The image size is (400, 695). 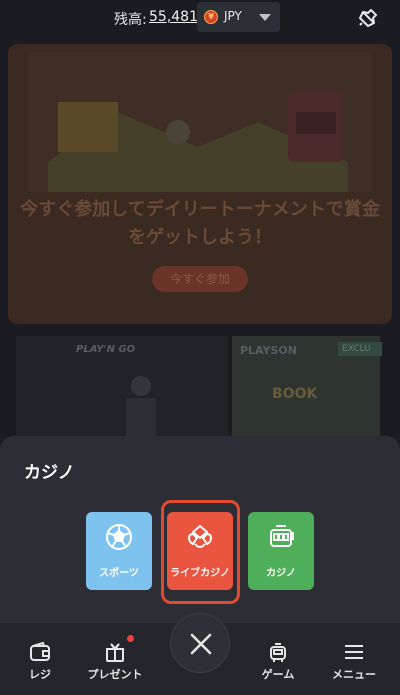 What do you see at coordinates (368, 18) in the screenshot?
I see `bell-icon` at bounding box center [368, 18].